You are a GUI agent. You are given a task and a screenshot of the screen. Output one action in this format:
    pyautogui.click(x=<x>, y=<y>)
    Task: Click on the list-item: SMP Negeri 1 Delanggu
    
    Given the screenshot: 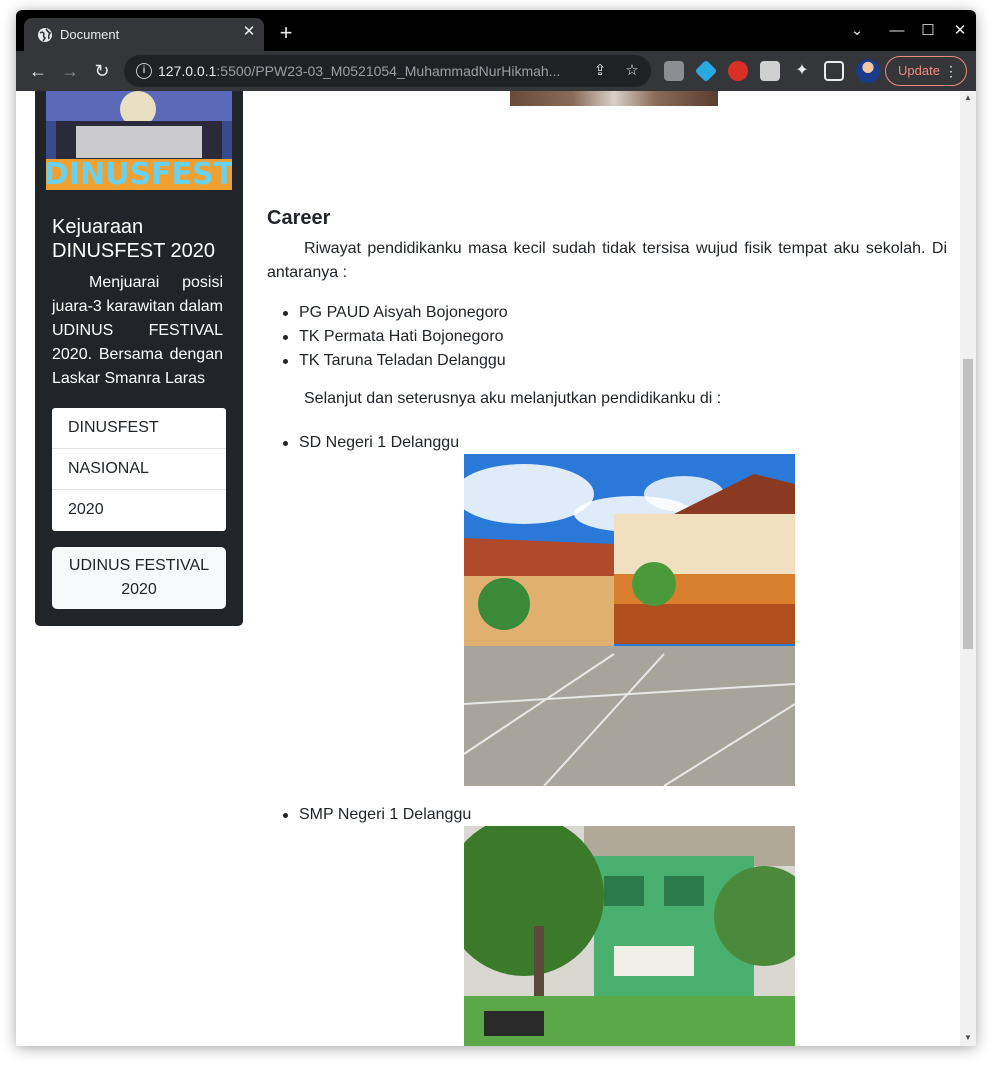 What is the action you would take?
    pyautogui.click(x=613, y=815)
    